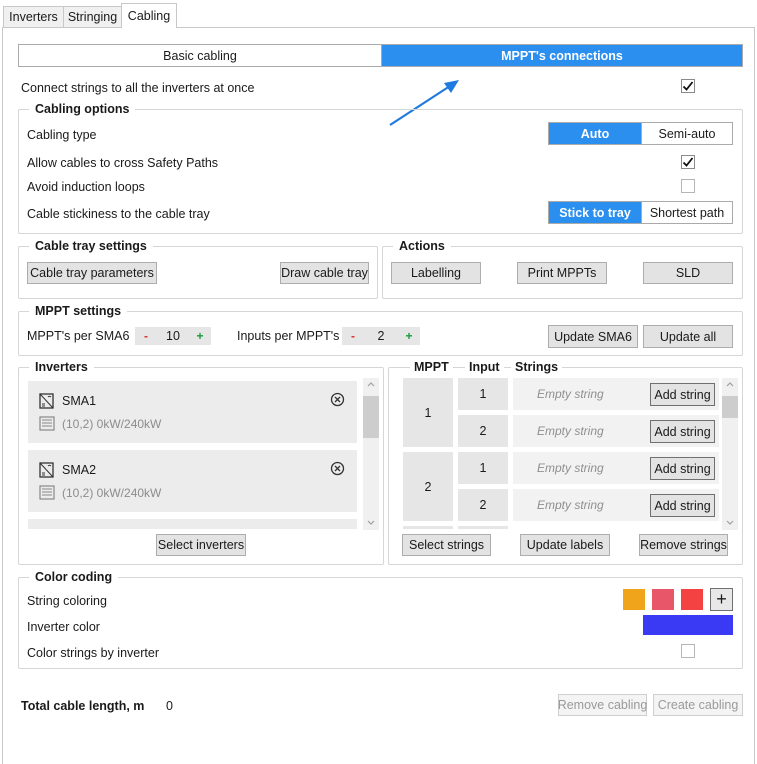  What do you see at coordinates (688, 186) in the screenshot?
I see `induction-checkbox` at bounding box center [688, 186].